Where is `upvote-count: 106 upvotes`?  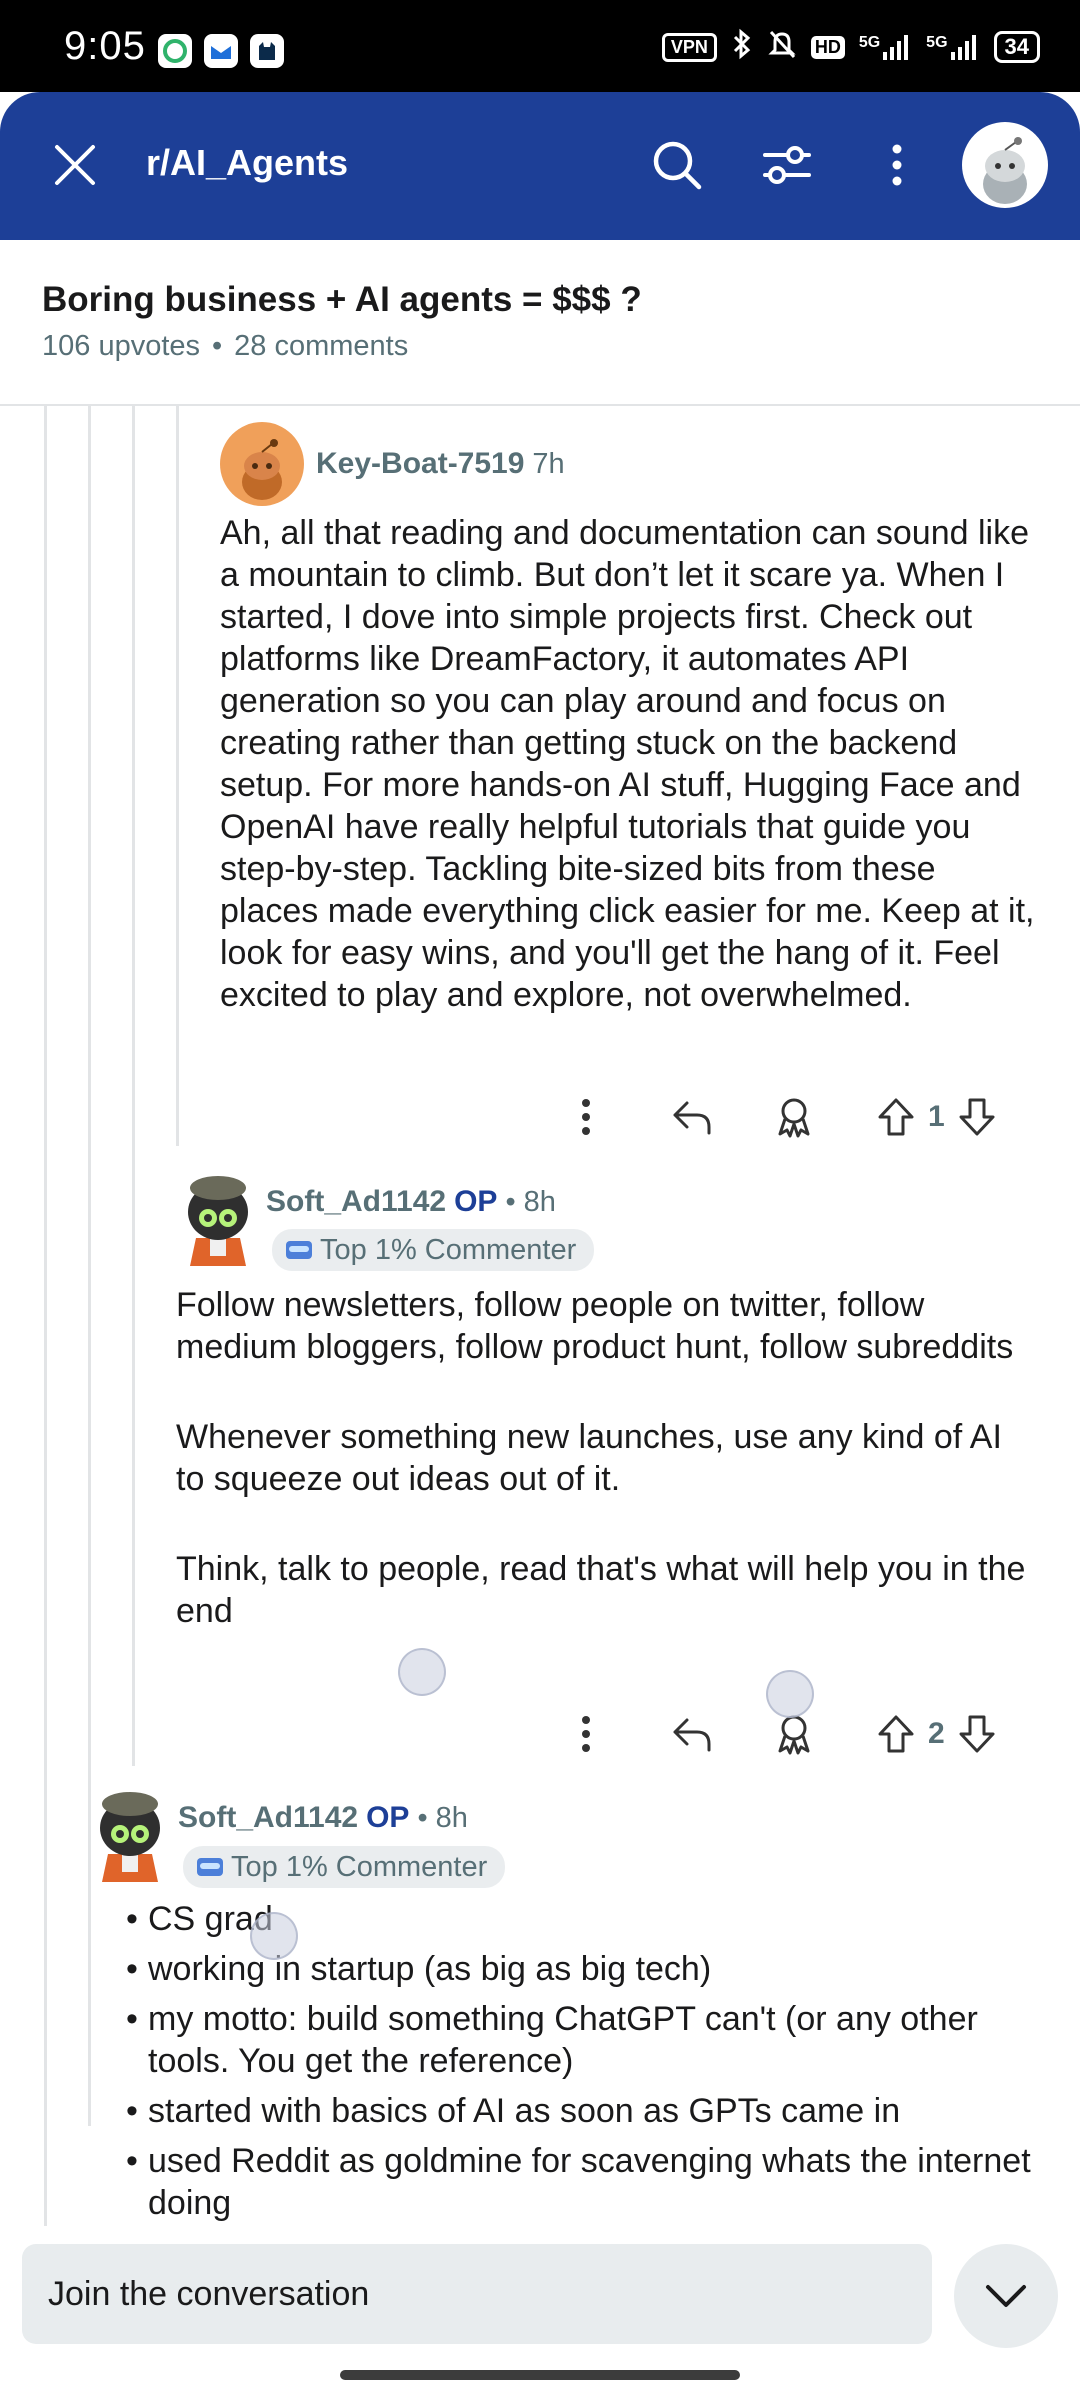 upvote-count: 106 upvotes is located at coordinates (121, 346).